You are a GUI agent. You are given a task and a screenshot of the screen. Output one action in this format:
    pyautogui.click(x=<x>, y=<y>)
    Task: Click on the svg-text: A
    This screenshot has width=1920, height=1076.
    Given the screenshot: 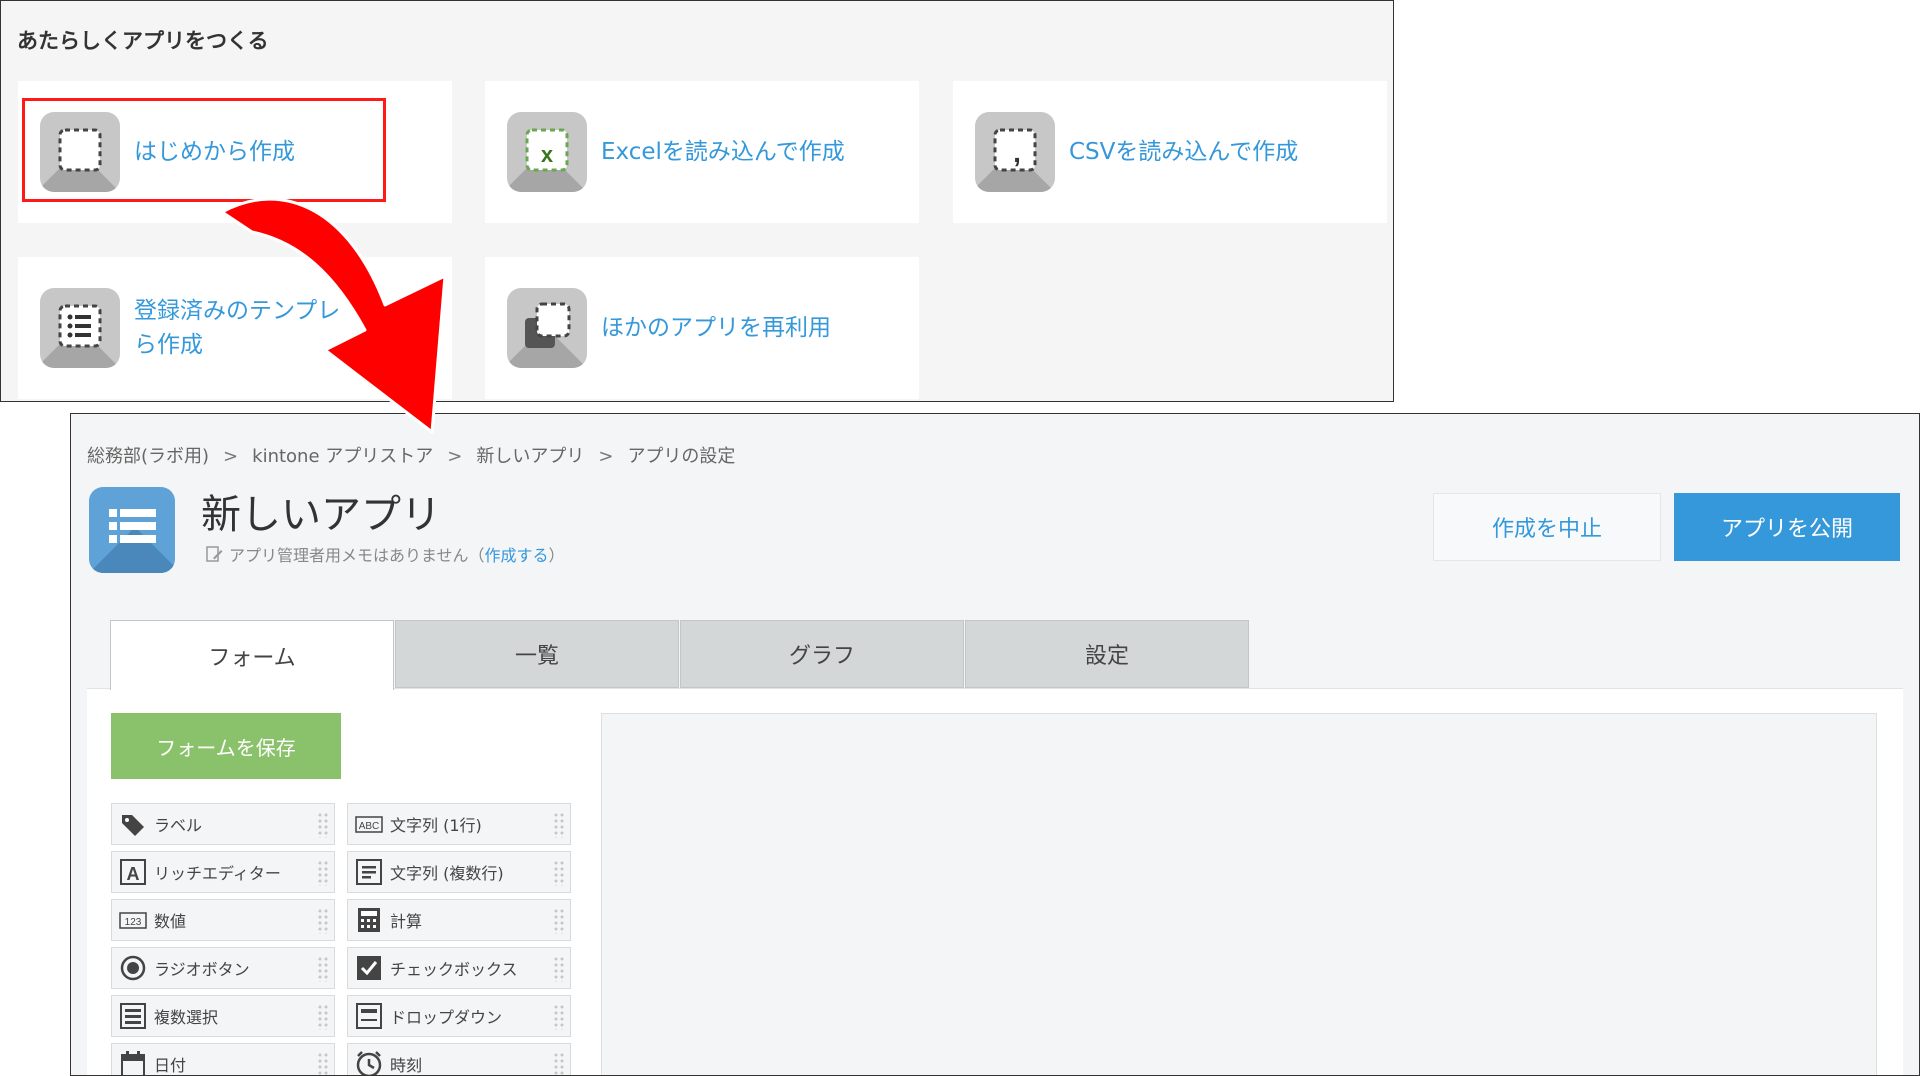 What is the action you would take?
    pyautogui.click(x=133, y=874)
    